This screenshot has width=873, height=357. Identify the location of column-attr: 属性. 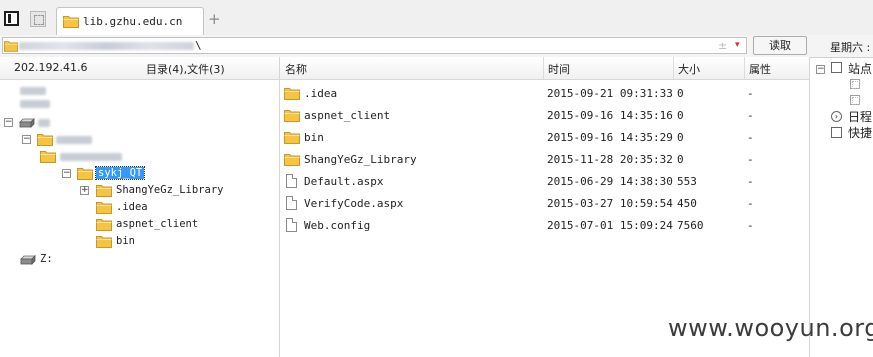
(760, 69).